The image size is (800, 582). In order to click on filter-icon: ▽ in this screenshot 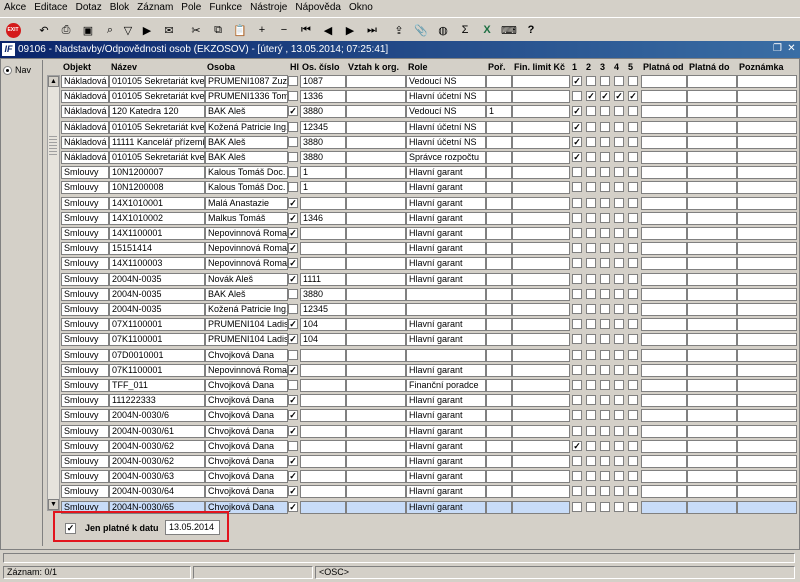, I will do `click(128, 30)`.